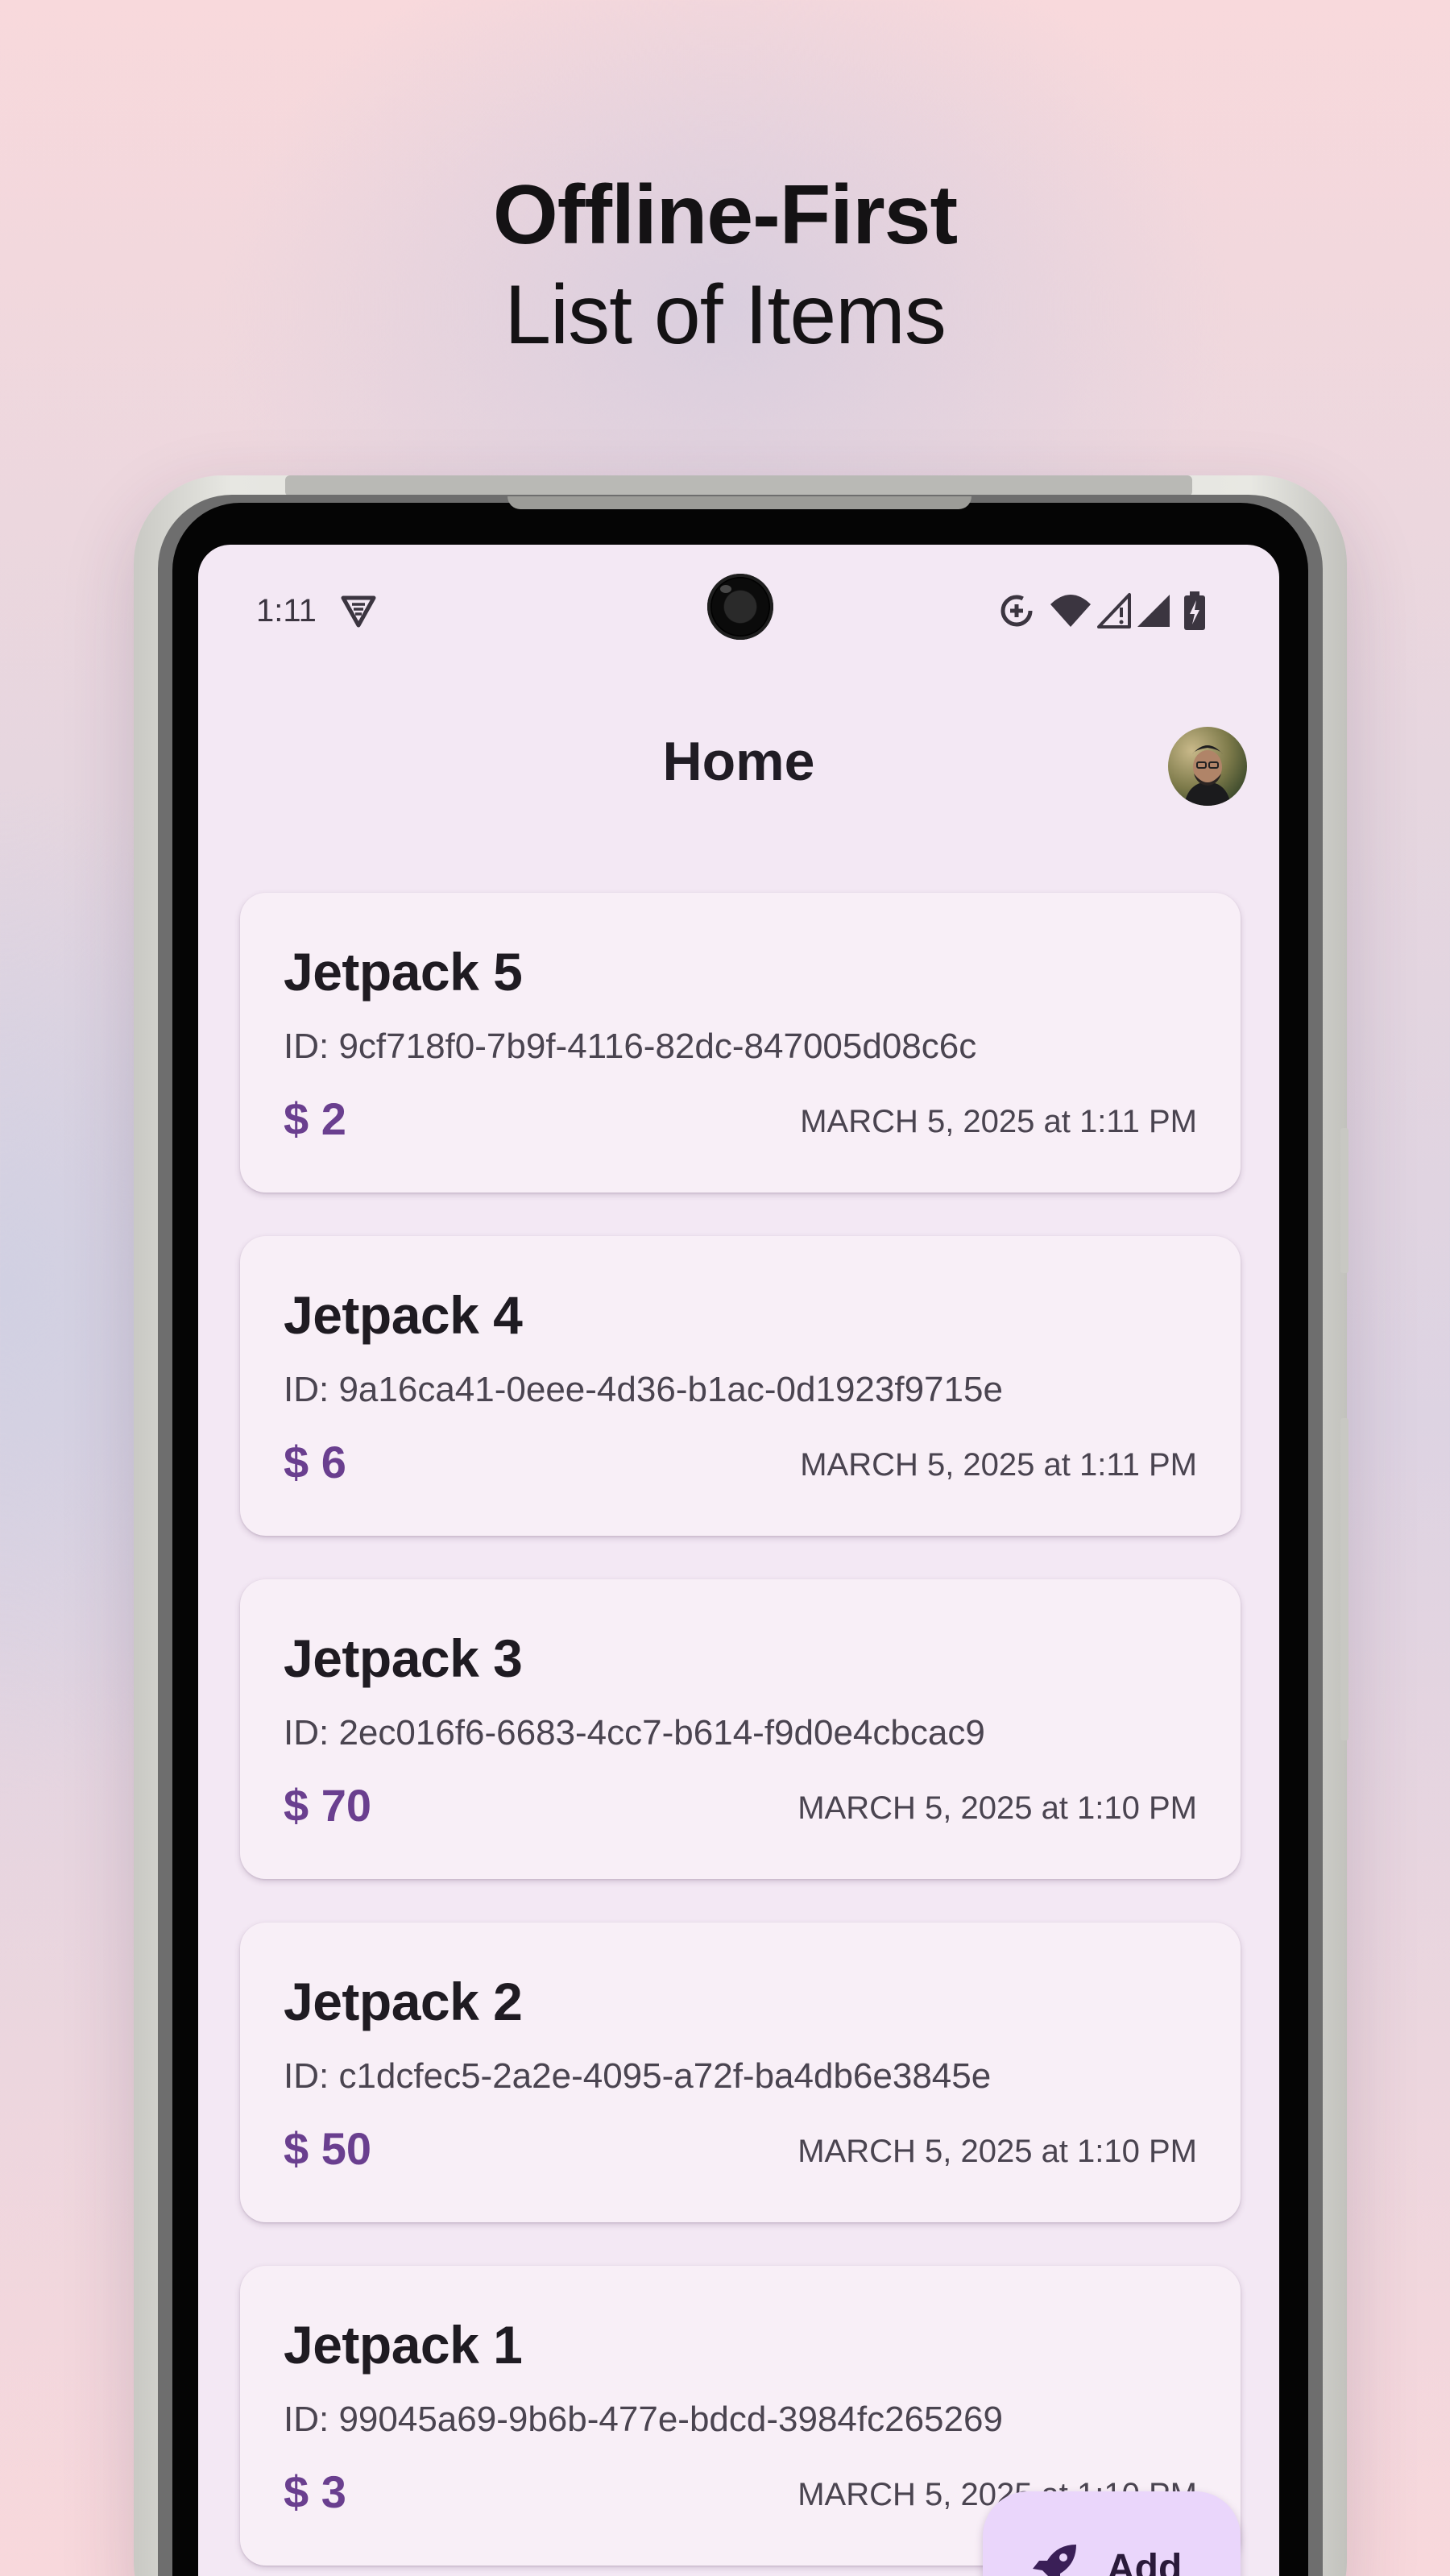  I want to click on item-price: $ 50, so click(327, 2148).